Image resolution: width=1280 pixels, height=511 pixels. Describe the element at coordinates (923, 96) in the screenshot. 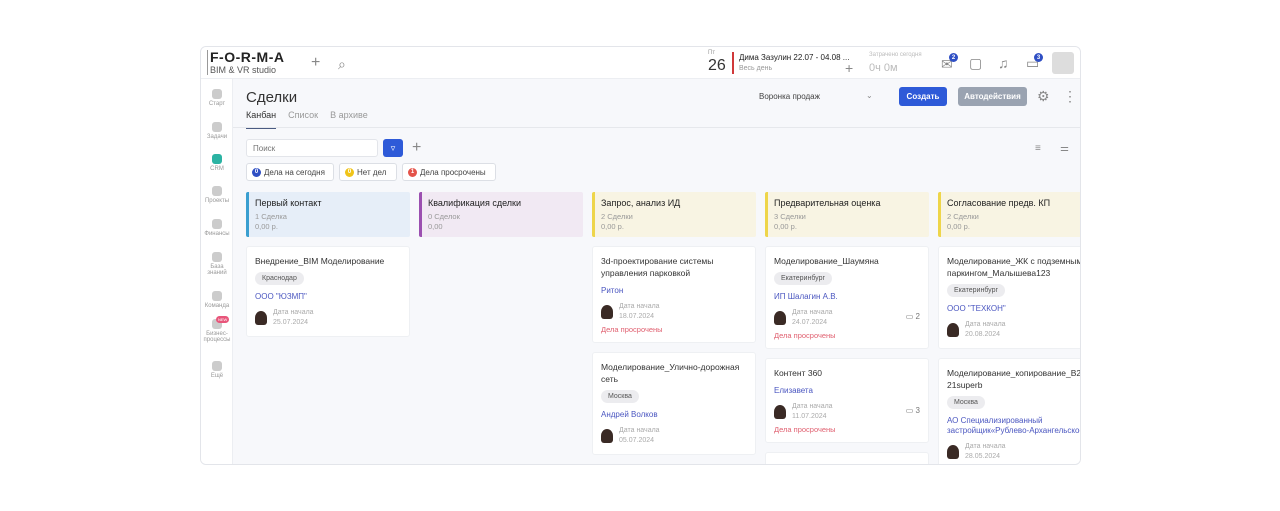

I see `create-button: Создать` at that location.